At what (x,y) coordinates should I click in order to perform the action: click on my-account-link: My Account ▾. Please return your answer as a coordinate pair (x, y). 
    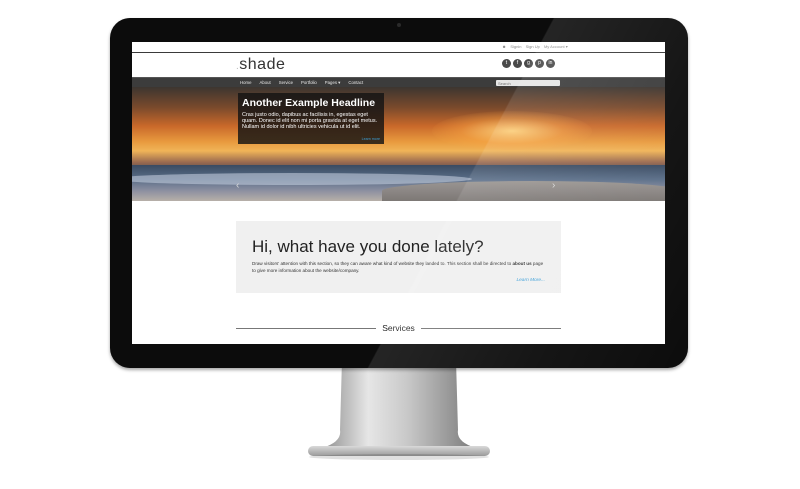
    Looking at the image, I should click on (556, 46).